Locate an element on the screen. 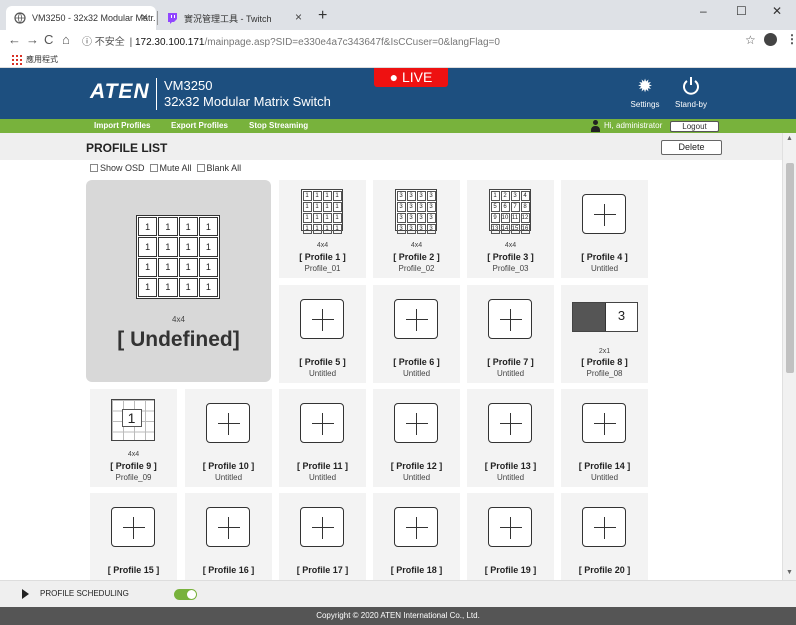 Image resolution: width=796 pixels, height=625 pixels. mute-all-checkbox: Mute All is located at coordinates (170, 168).